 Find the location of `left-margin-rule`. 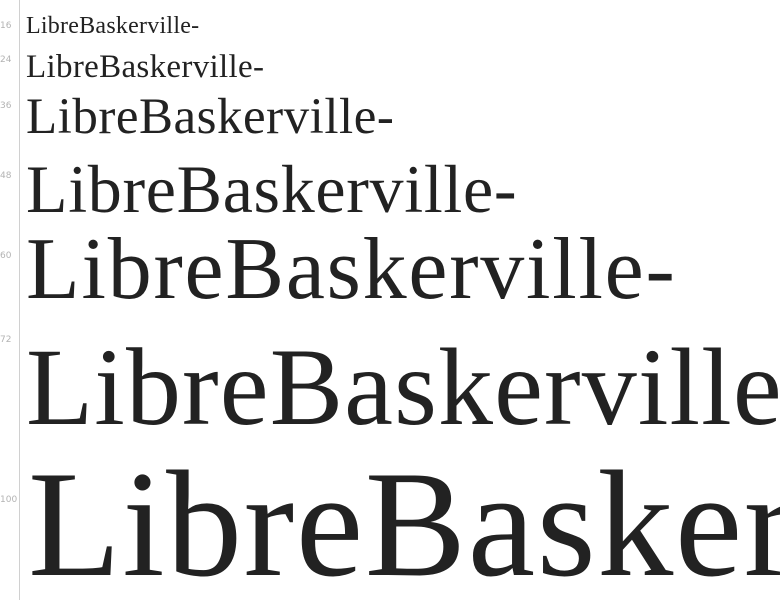

left-margin-rule is located at coordinates (19, 300).